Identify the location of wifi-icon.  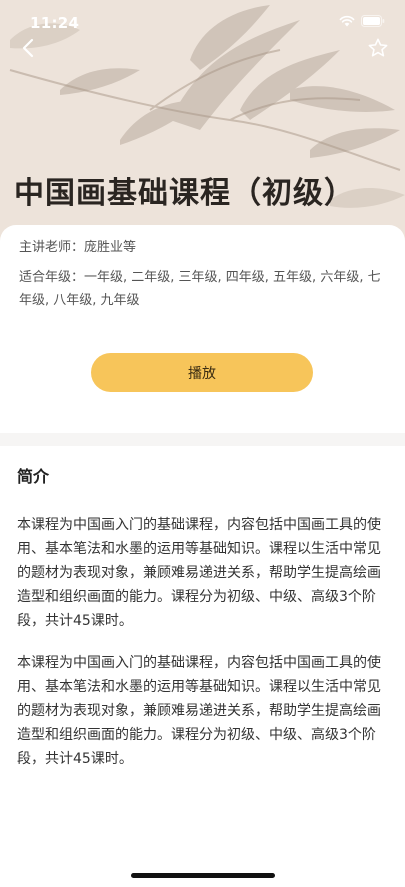
(347, 21).